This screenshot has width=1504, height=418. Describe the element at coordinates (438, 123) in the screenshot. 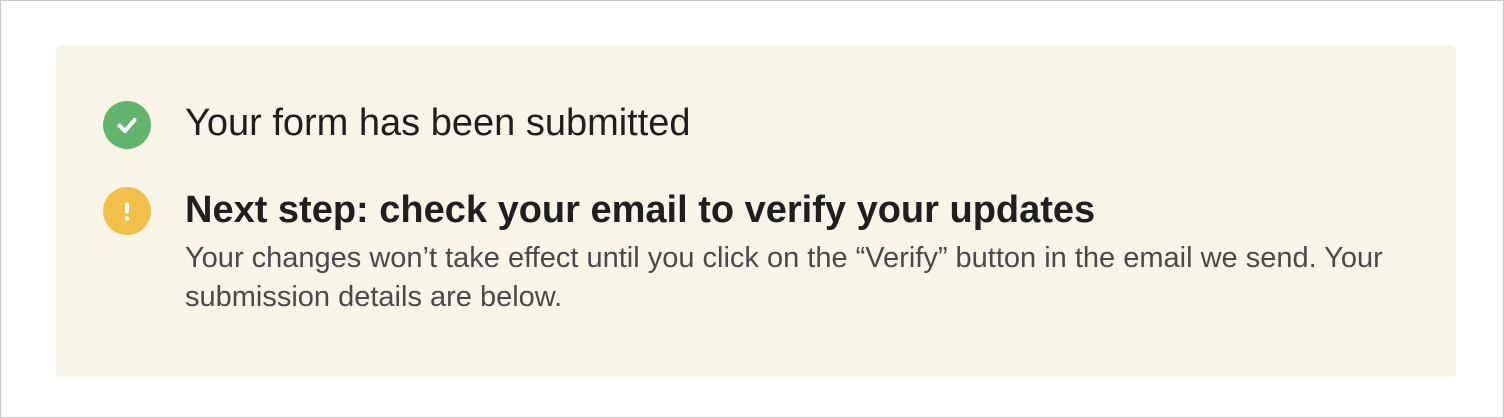

I see `success-title: Your form has been submitted` at that location.